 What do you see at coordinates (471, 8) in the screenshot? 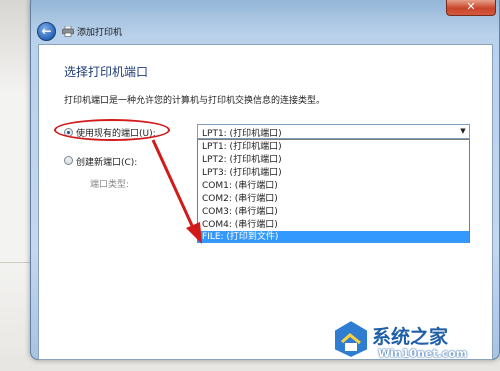
I see `close-button: ✕` at bounding box center [471, 8].